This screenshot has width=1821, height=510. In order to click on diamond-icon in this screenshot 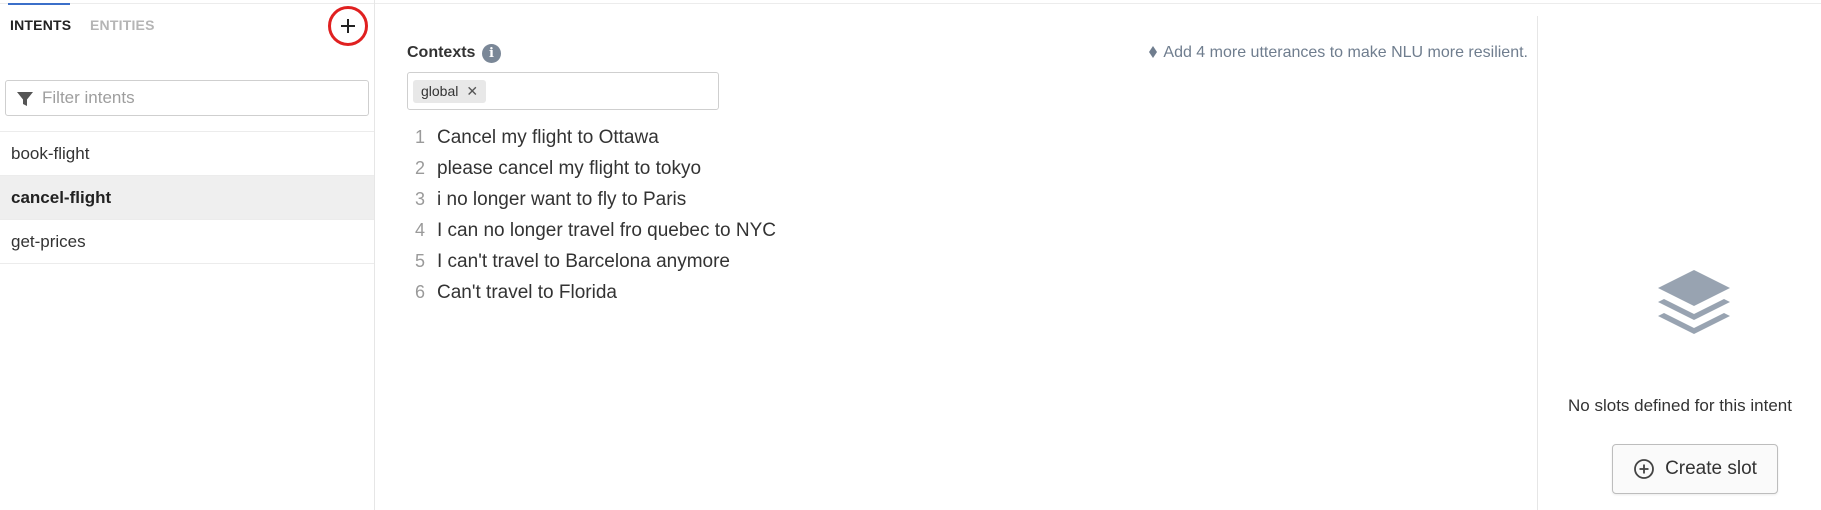, I will do `click(1153, 52)`.